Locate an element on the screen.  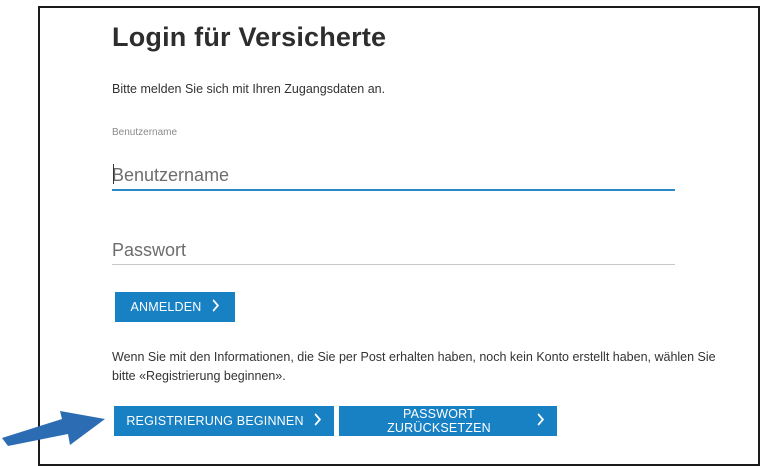
register-button-label: REGISTRIERUNG BEGINNEN is located at coordinates (215, 421).